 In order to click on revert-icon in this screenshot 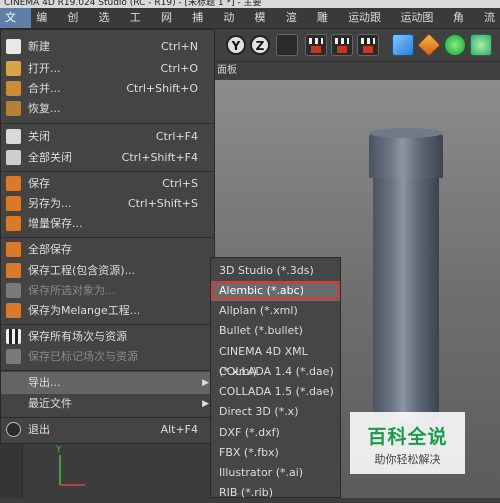, I will do `click(13, 108)`.